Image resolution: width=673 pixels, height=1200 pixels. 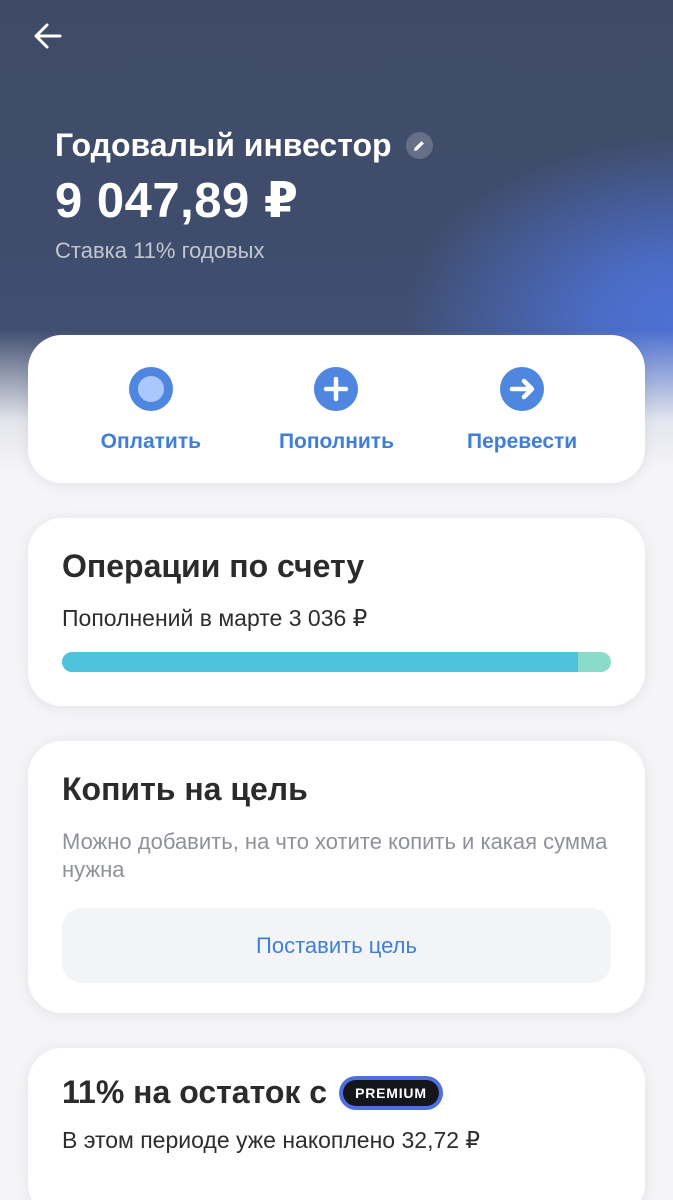 I want to click on operations-title: Операции по счету, so click(x=213, y=566).